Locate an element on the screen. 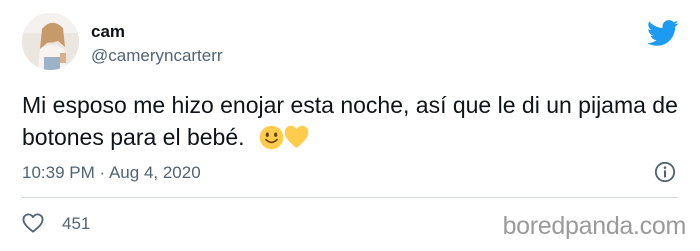  user-handle: @cameryncarterr is located at coordinates (157, 56).